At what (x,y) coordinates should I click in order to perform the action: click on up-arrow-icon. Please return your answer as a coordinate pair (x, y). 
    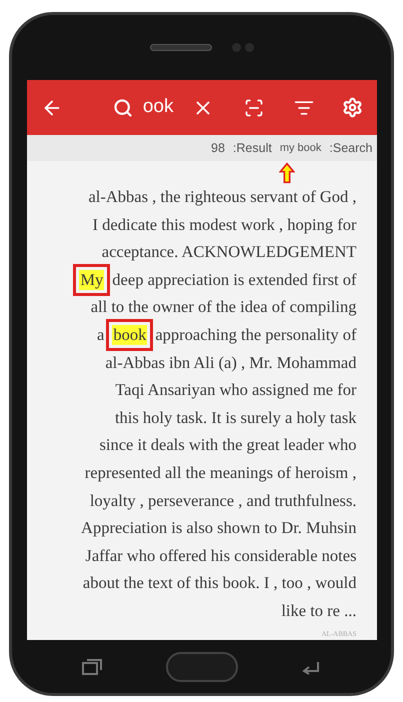
    Looking at the image, I should click on (286, 173).